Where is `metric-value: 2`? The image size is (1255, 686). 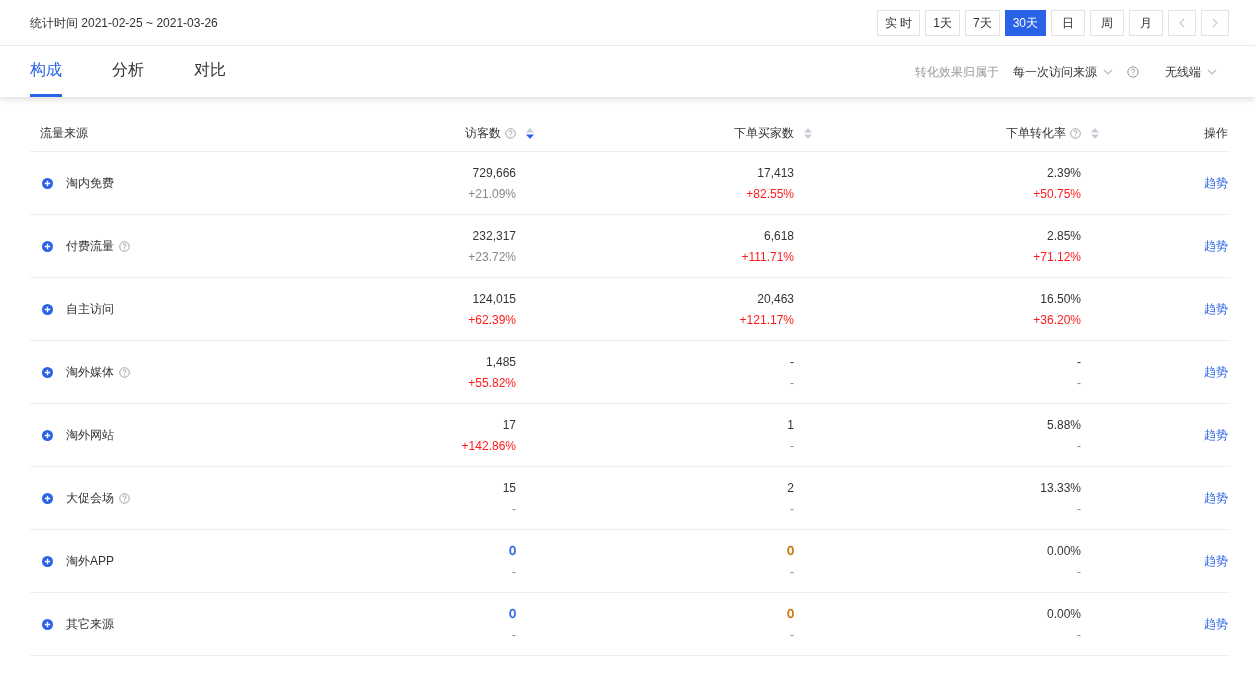
metric-value: 2 is located at coordinates (790, 488).